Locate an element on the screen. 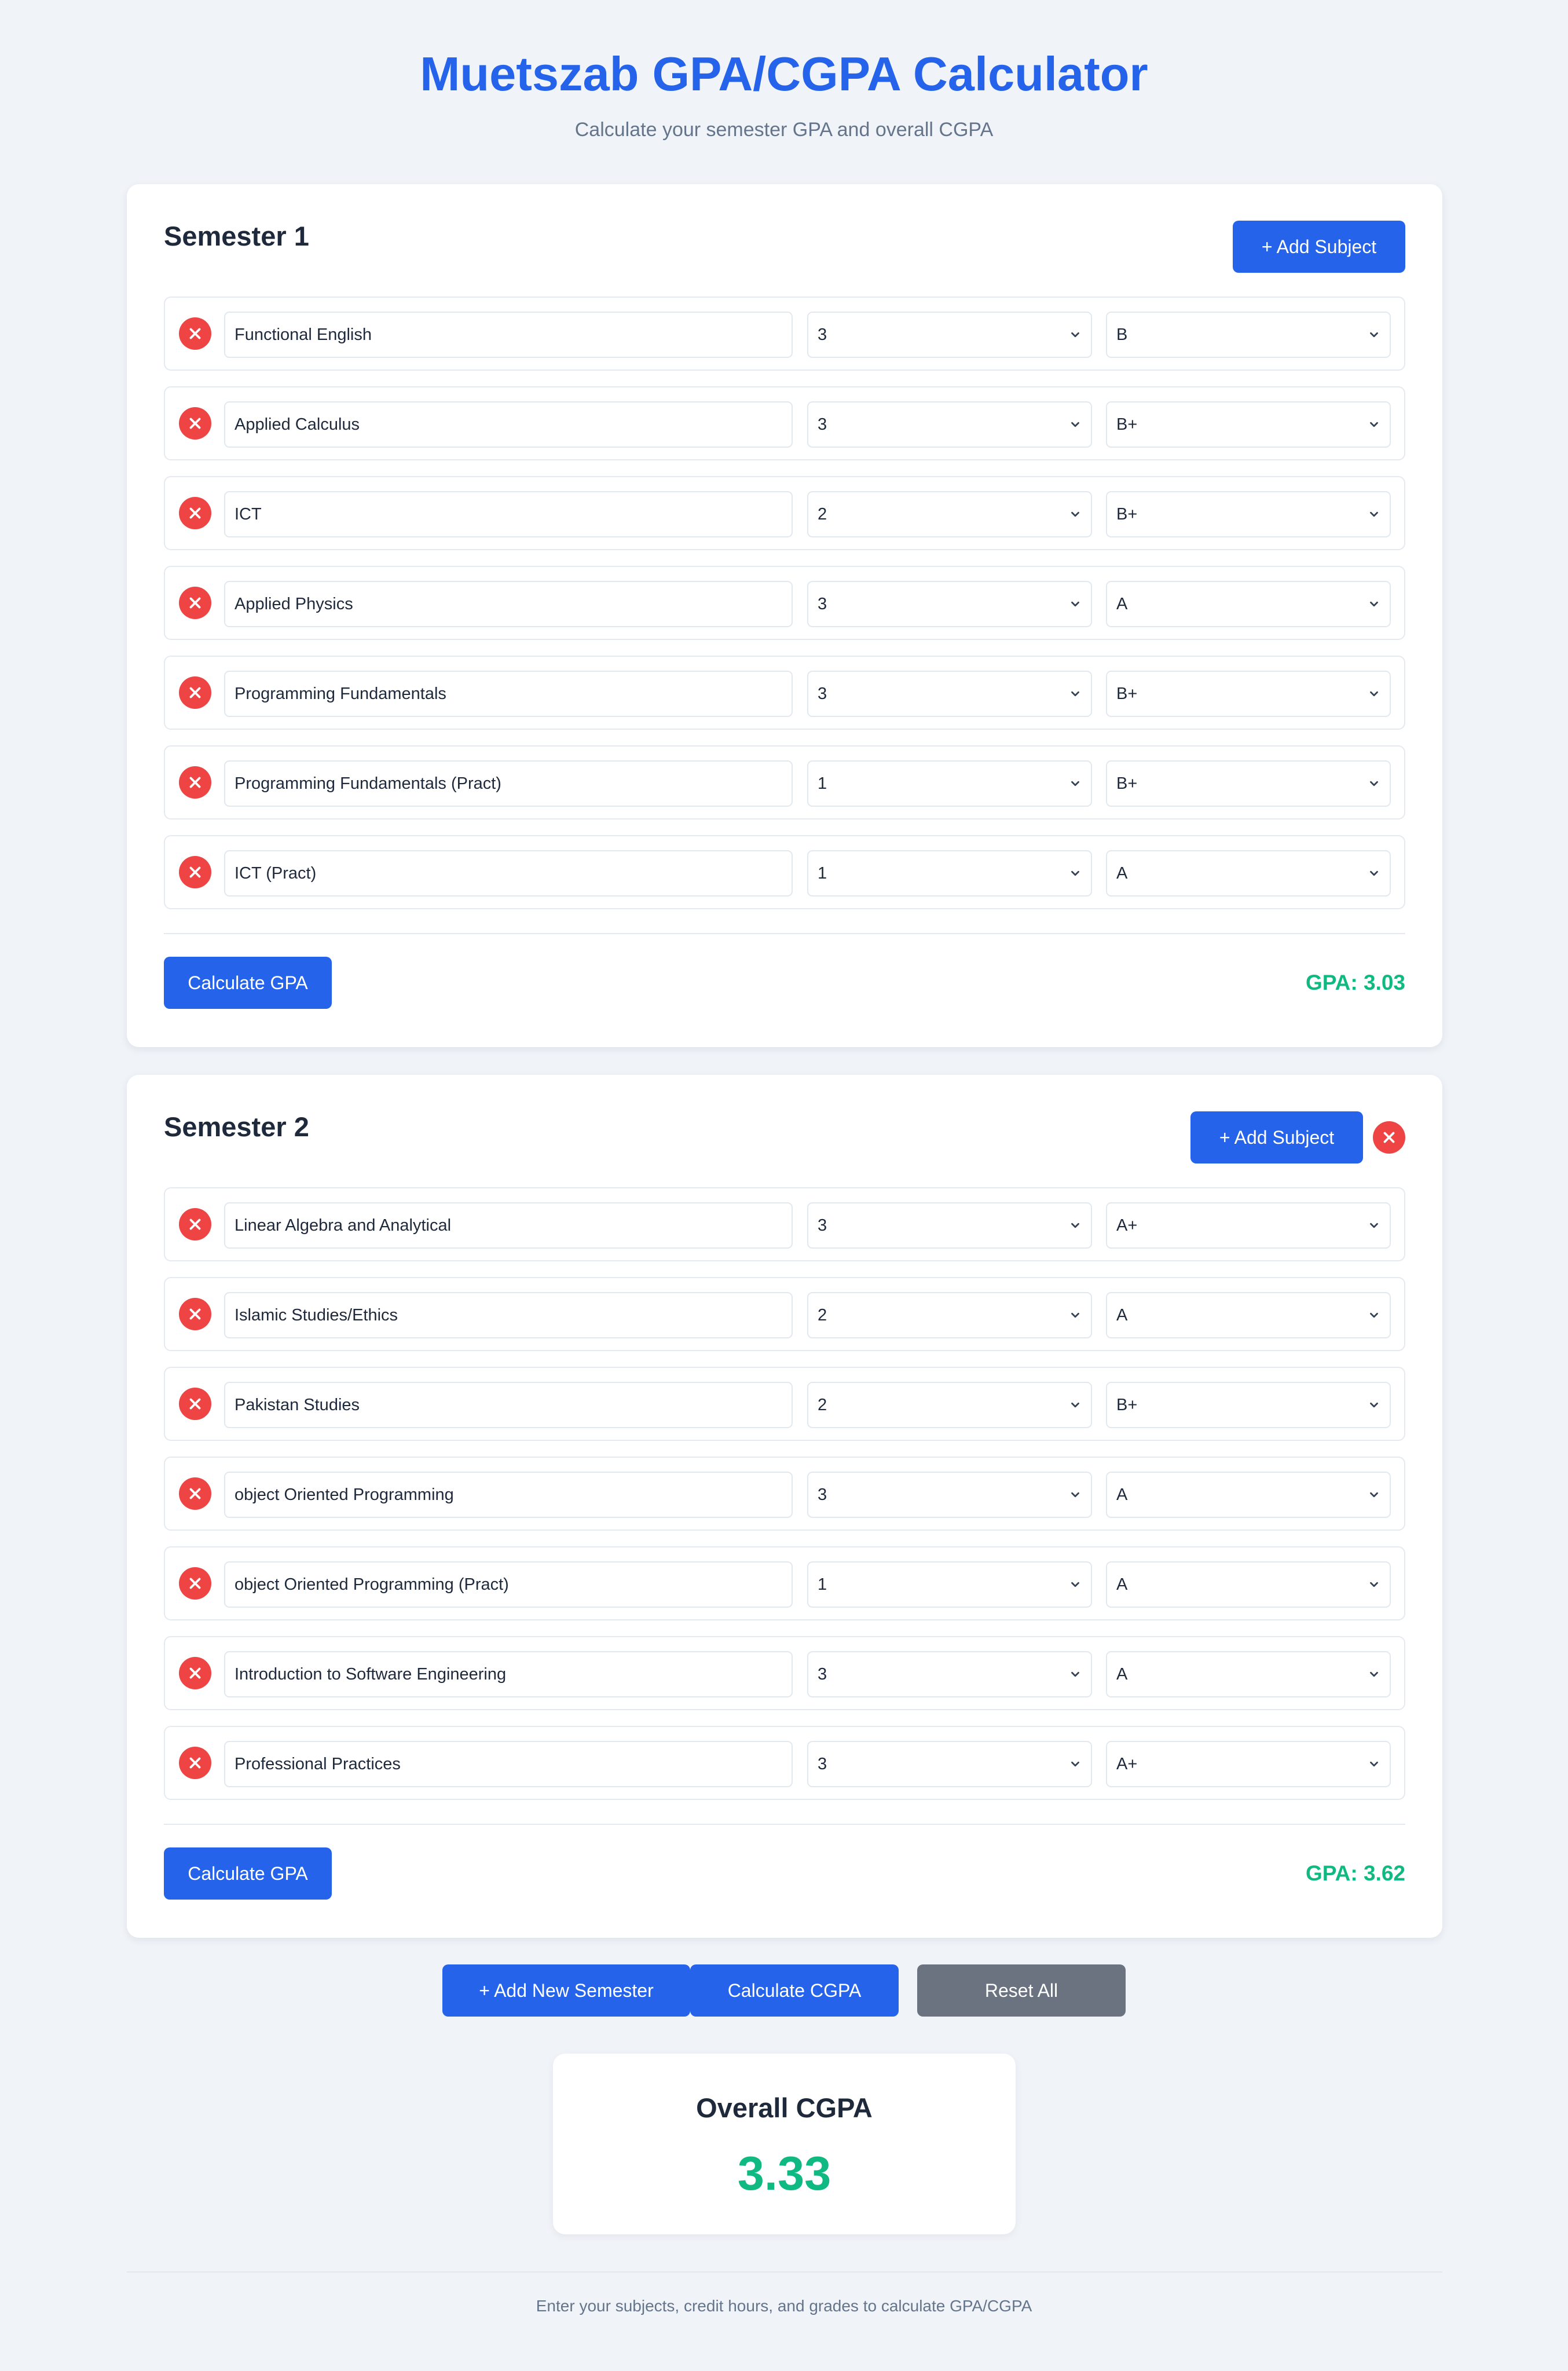  subject-row: Introduction to Software Engineering 3 A is located at coordinates (784, 1673).